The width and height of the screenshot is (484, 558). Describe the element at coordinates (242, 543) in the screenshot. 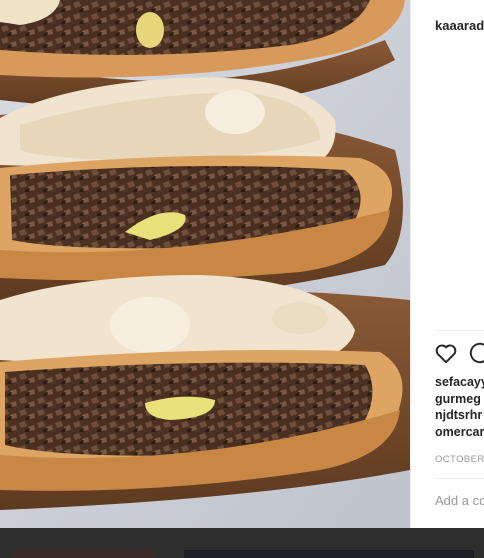

I see `backdrop-strip` at that location.